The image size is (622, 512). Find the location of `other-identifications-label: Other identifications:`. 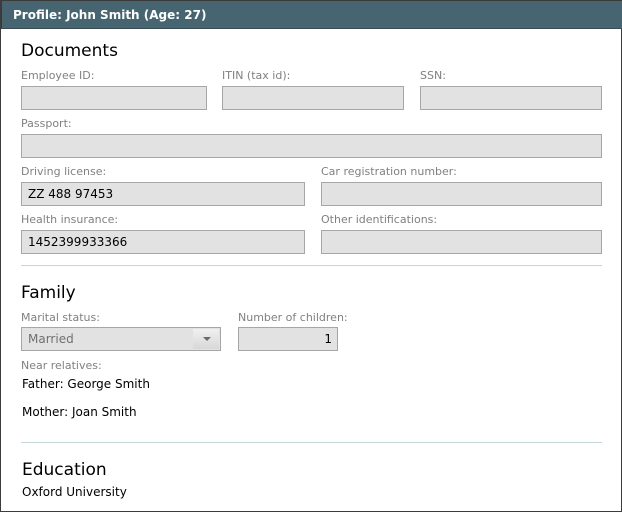

other-identifications-label: Other identifications: is located at coordinates (379, 219).